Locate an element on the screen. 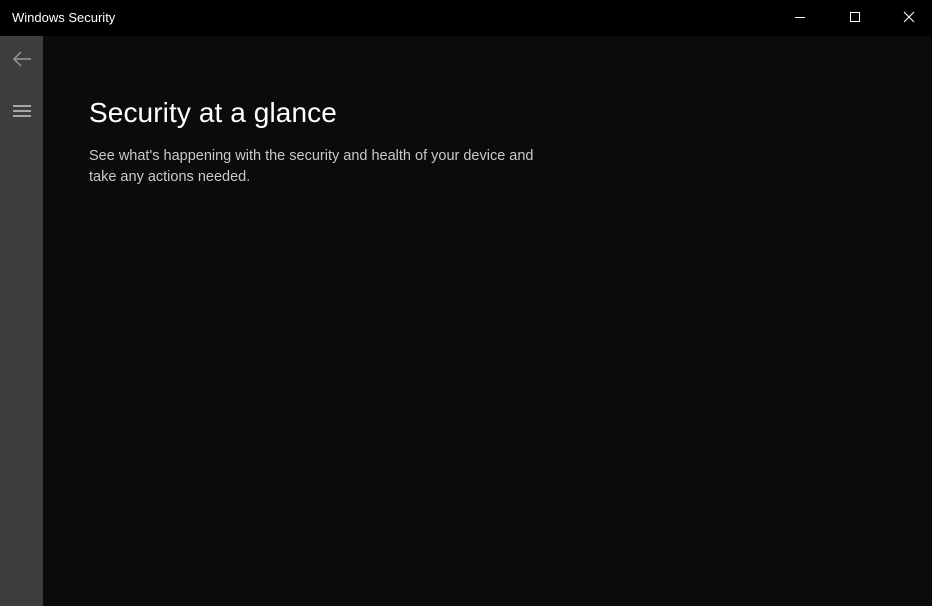 This screenshot has width=932, height=606. hamburger-menu-icon is located at coordinates (21, 111).